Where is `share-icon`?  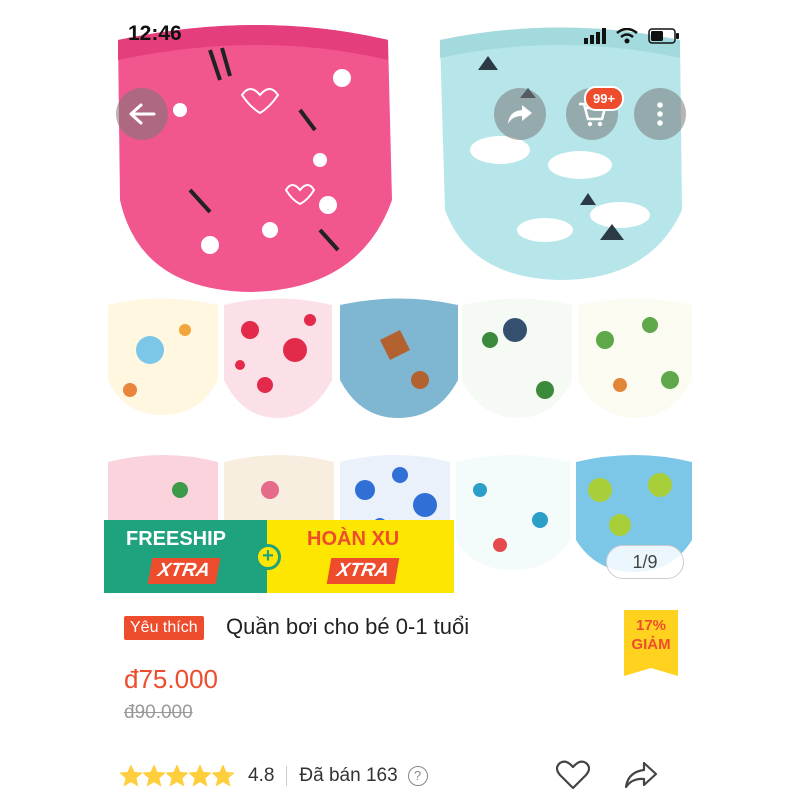
share-icon is located at coordinates (520, 114).